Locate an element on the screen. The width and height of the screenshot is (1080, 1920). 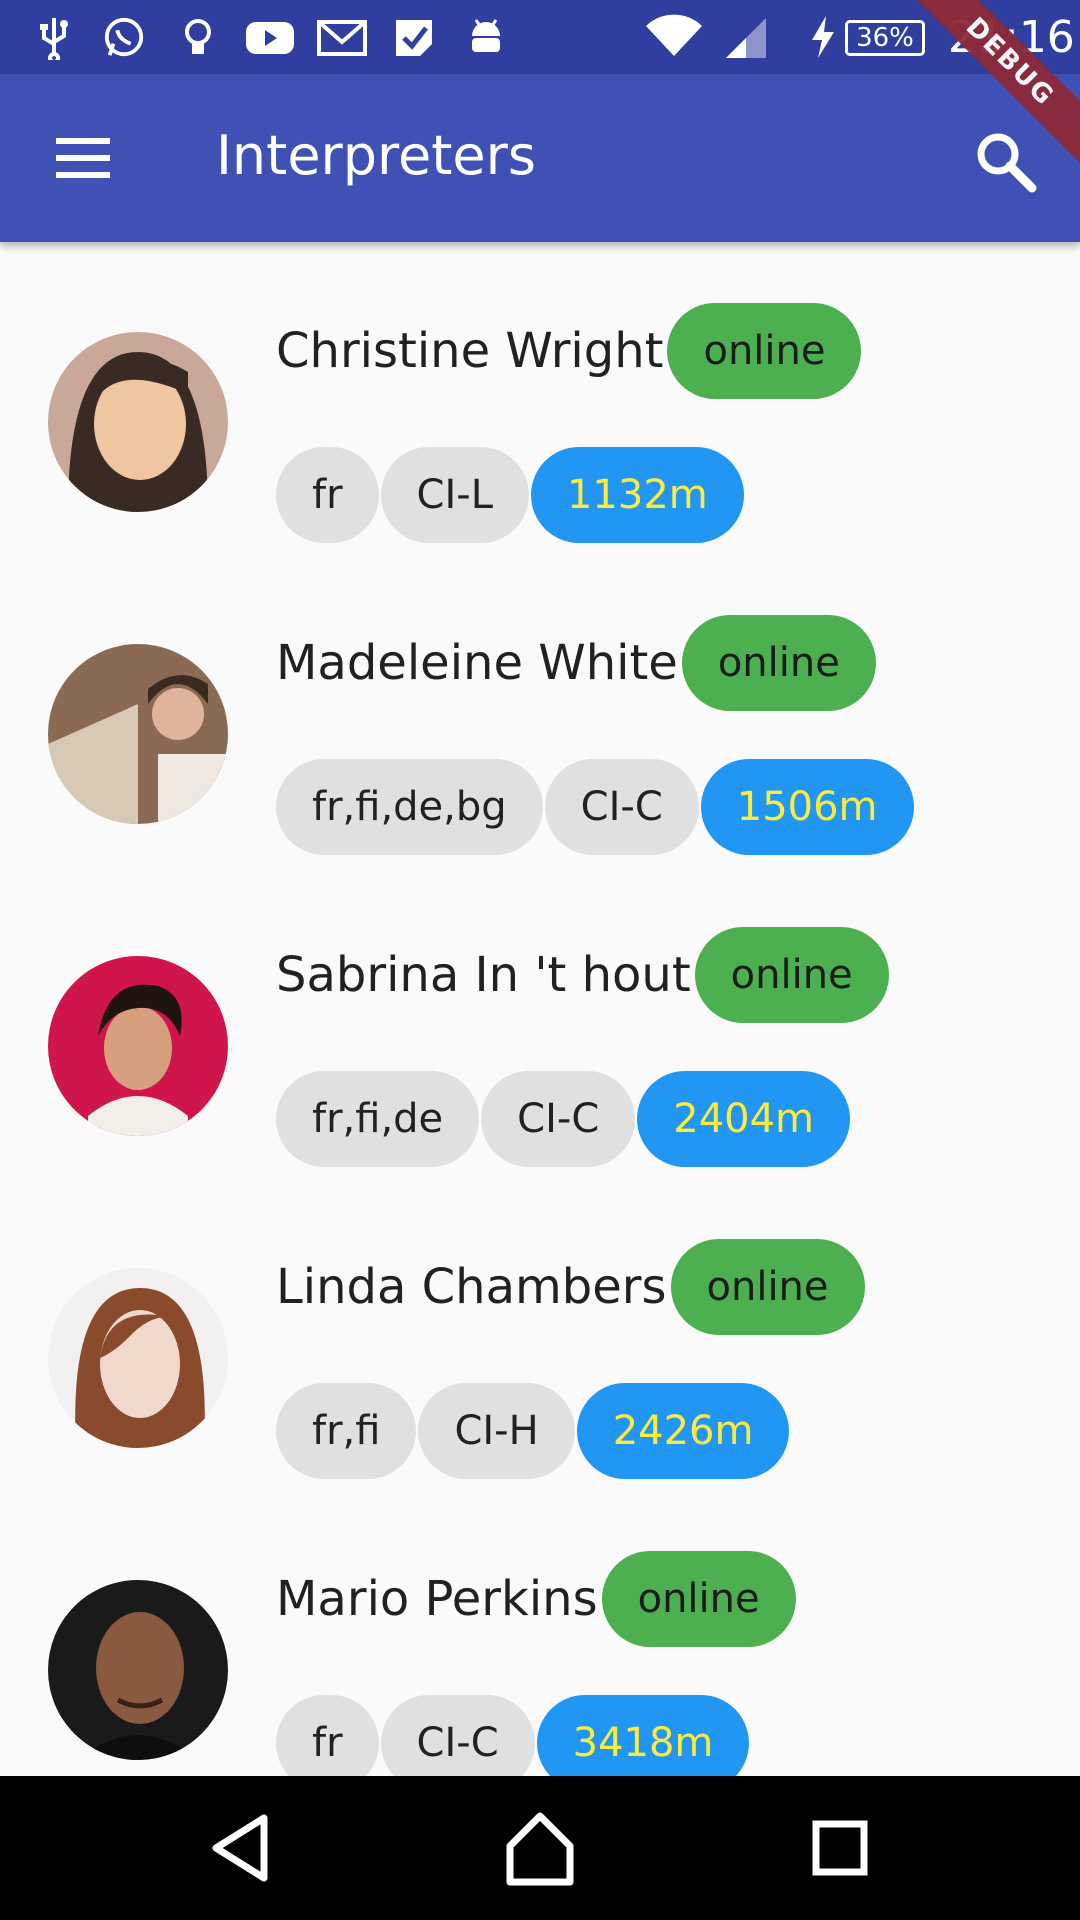
back-button is located at coordinates (242, 1848).